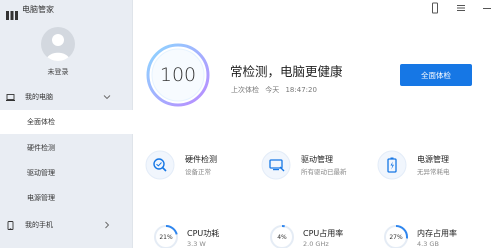 The image size is (499, 248). I want to click on gauge-value: 4%, so click(282, 237).